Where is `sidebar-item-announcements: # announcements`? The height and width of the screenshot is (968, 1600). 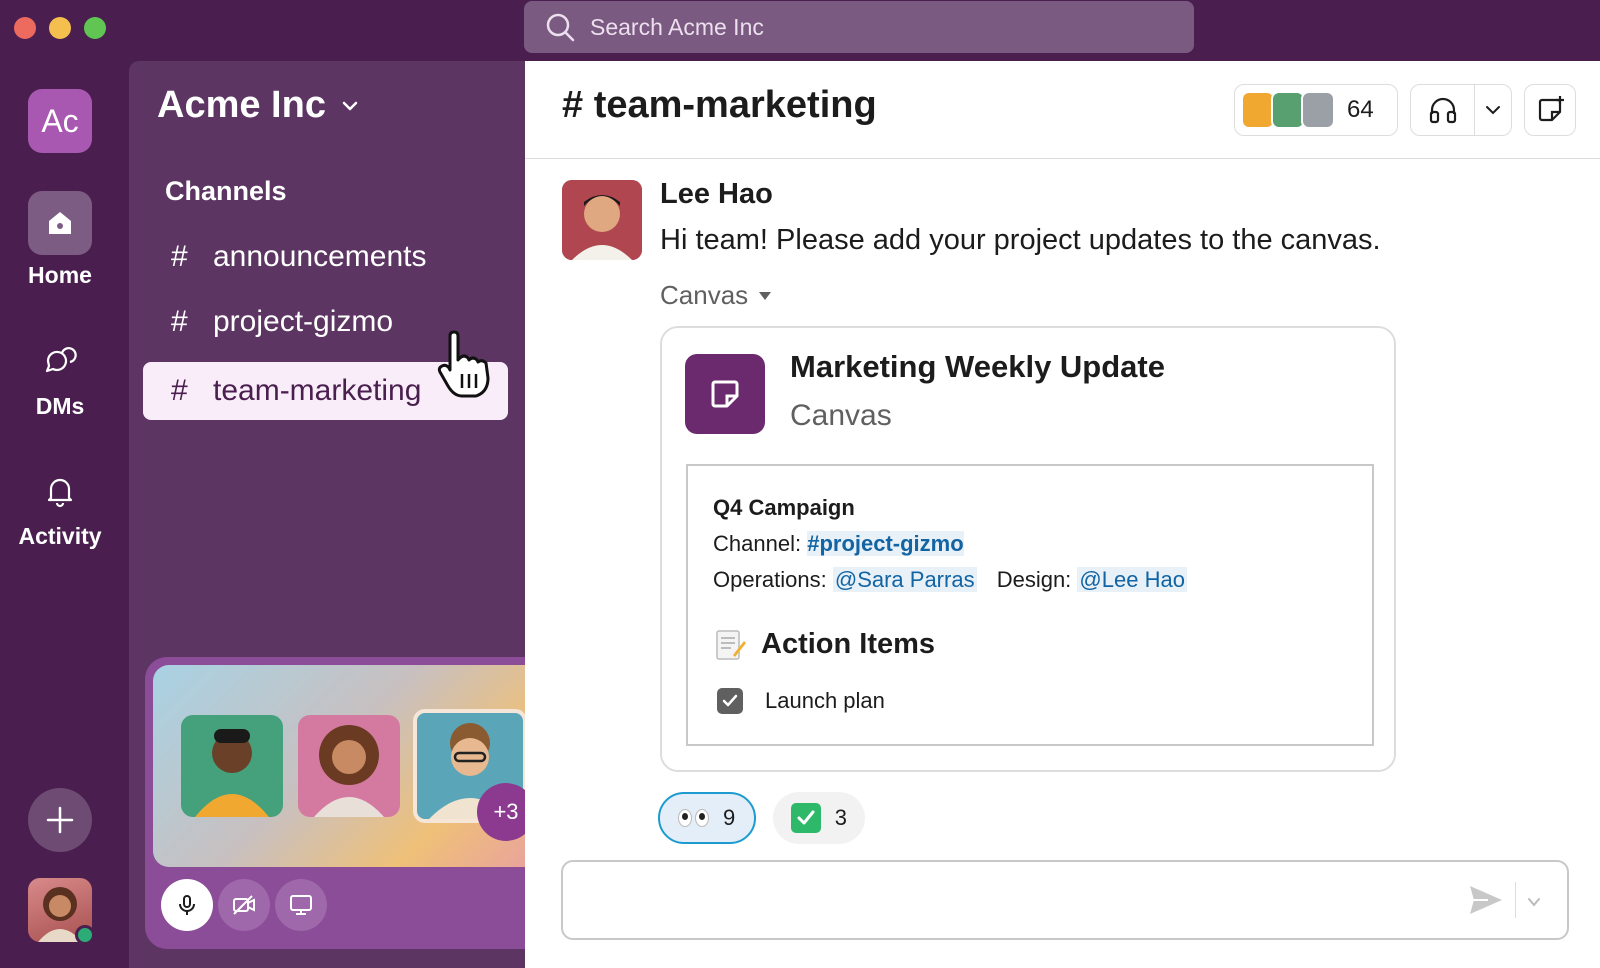 sidebar-item-announcements: # announcements is located at coordinates (325, 257).